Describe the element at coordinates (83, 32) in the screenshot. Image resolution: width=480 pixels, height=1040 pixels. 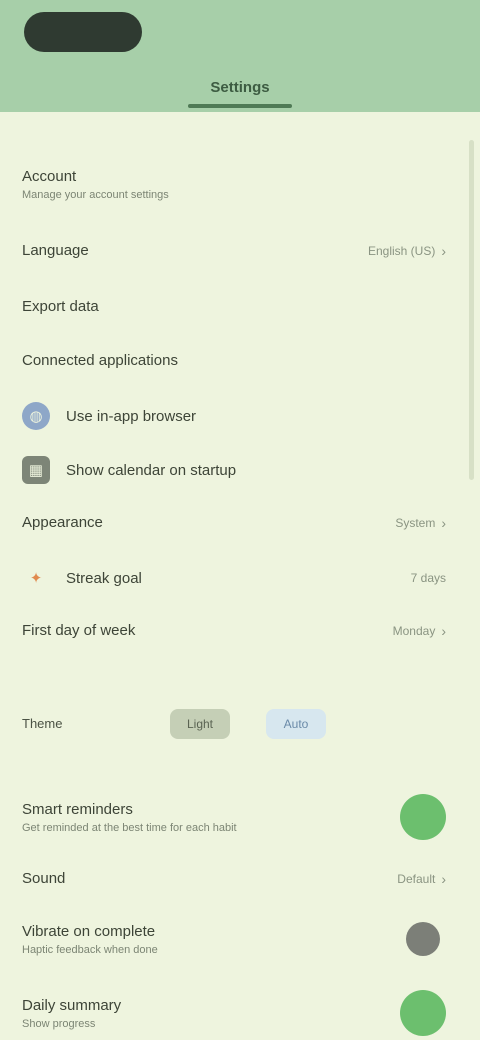
I see `status-pill` at that location.